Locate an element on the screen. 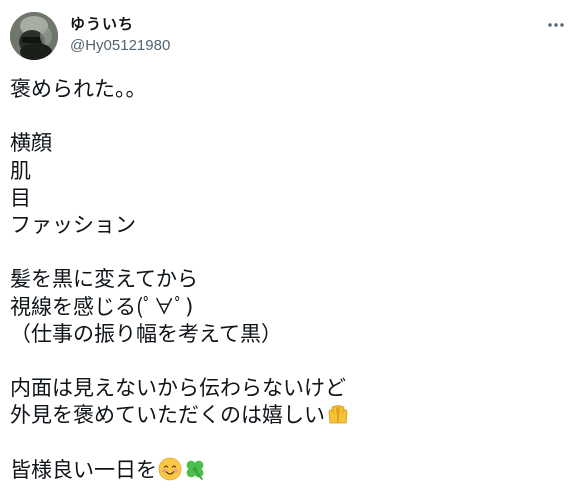 This screenshot has height=501, width=585. tweet-line: ファッション is located at coordinates (73, 224).